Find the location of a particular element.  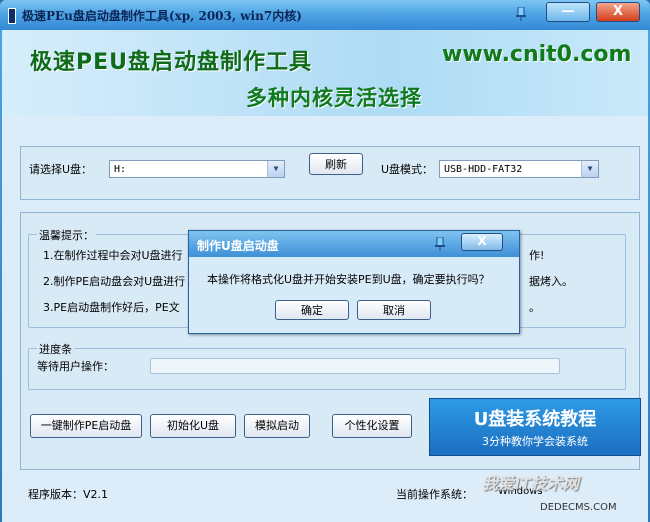

tip-tail: 据烤入。 is located at coordinates (551, 281).